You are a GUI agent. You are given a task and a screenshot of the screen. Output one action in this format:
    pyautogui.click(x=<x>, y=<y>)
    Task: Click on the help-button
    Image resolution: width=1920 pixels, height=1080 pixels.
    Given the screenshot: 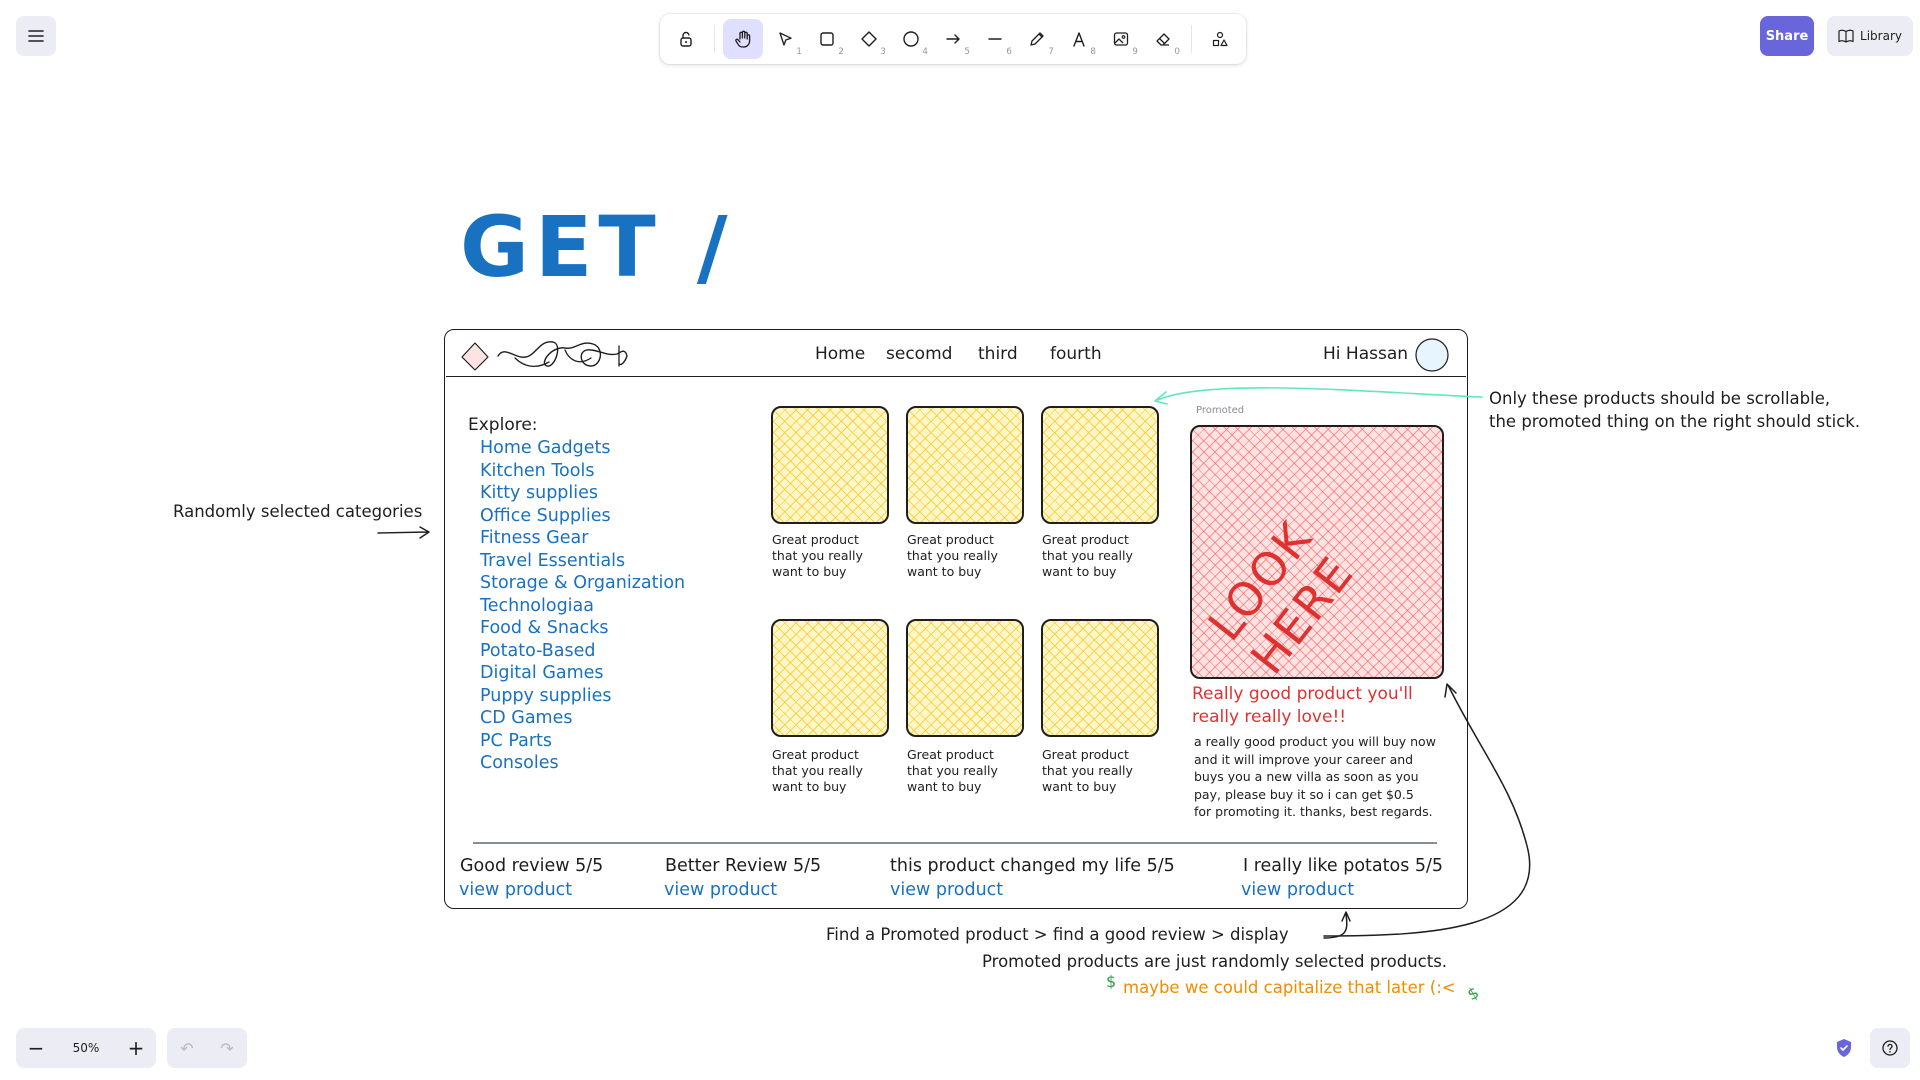 What is the action you would take?
    pyautogui.click(x=1890, y=1048)
    